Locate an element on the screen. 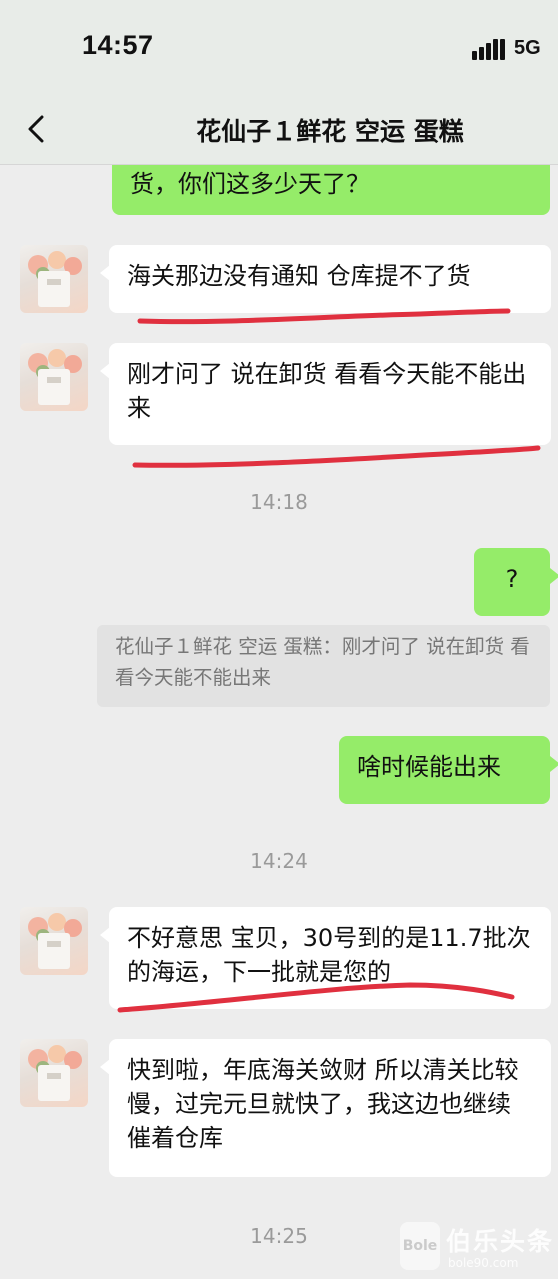 Image resolution: width=558 pixels, height=1279 pixels. message-text: ? is located at coordinates (512, 579).